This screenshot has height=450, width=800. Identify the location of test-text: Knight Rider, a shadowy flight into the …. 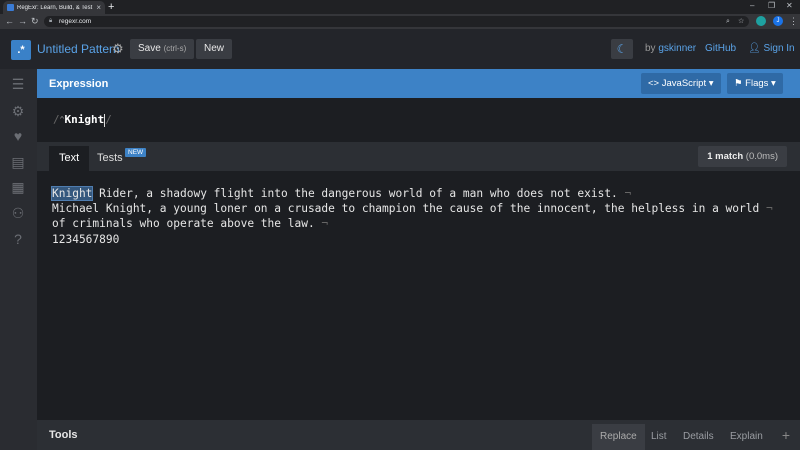
(411, 216).